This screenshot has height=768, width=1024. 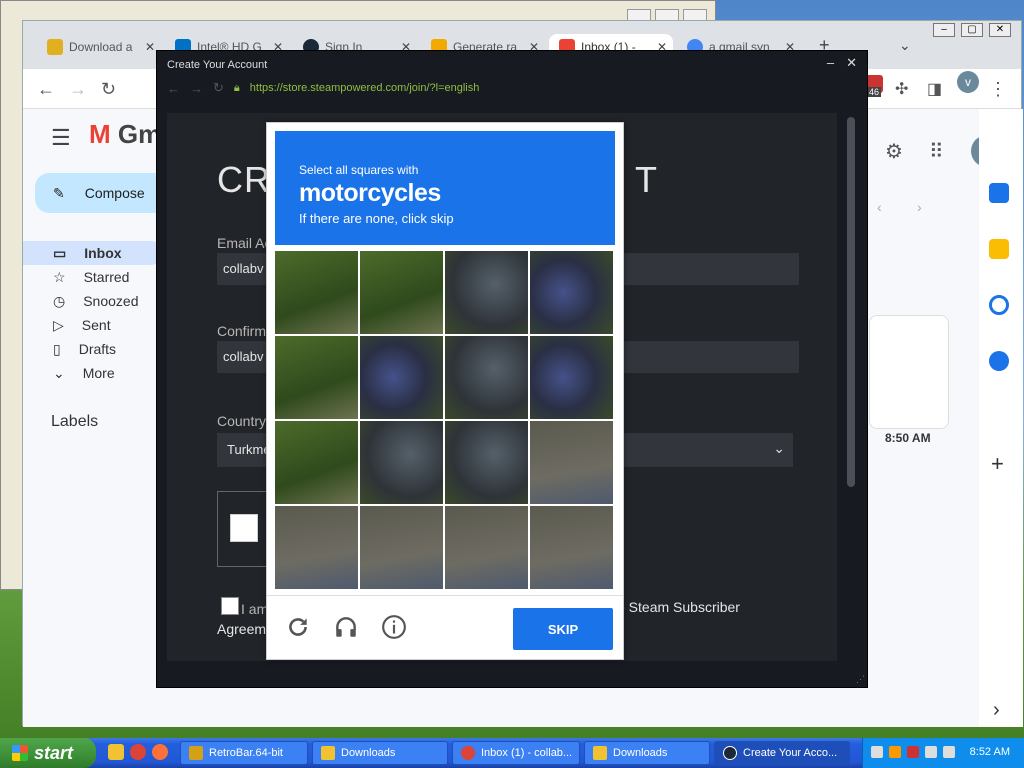 I want to click on pencil-icon: ✎, so click(x=59, y=192).